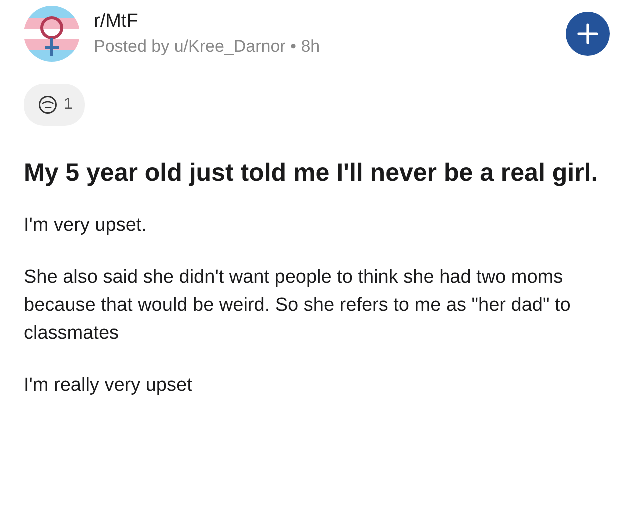  I want to click on post-byline: Posted by u/Kree_Darnor • 8h, so click(207, 47).